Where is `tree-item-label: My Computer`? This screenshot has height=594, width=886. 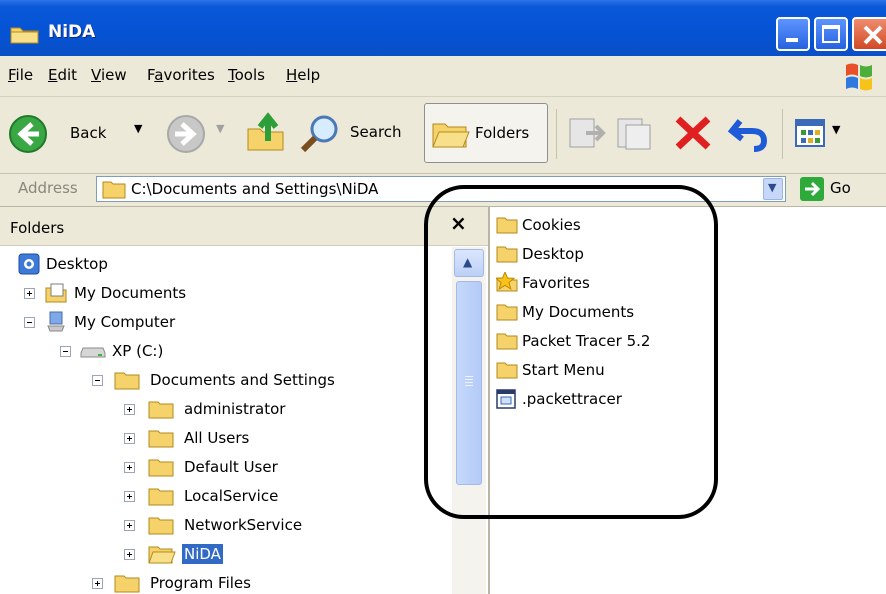
tree-item-label: My Computer is located at coordinates (125, 322).